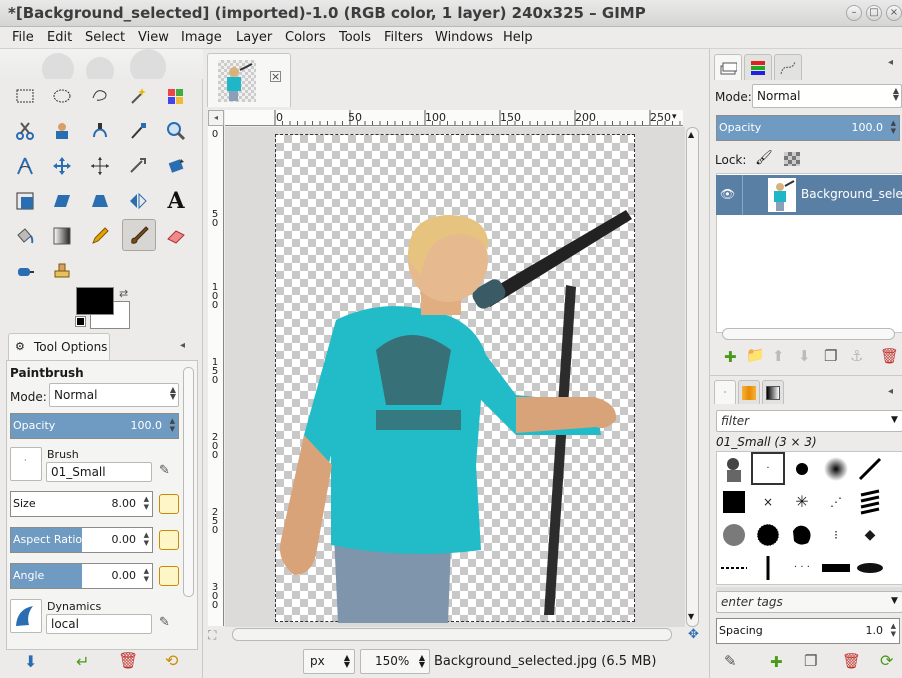  I want to click on layer-row: 👁 Background_selected, so click(809, 195).